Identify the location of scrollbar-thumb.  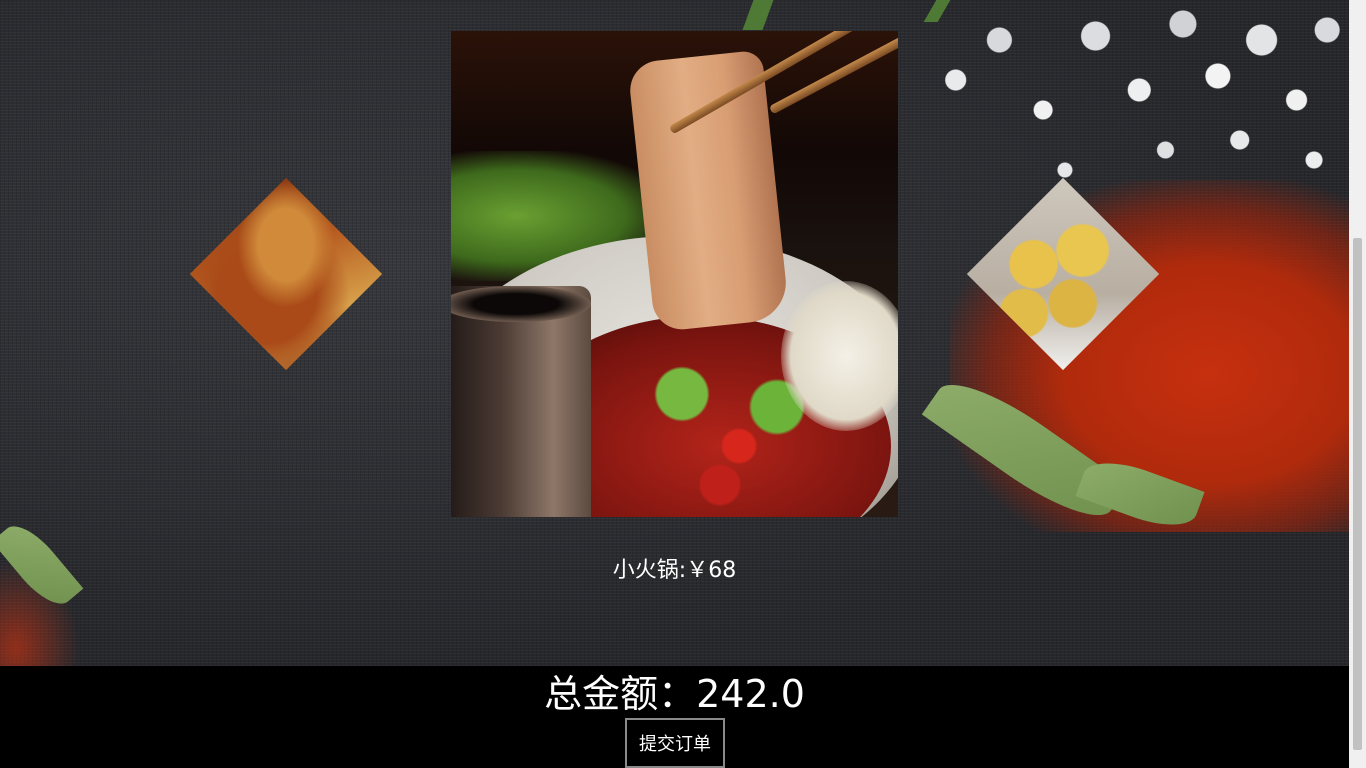
(1357, 494).